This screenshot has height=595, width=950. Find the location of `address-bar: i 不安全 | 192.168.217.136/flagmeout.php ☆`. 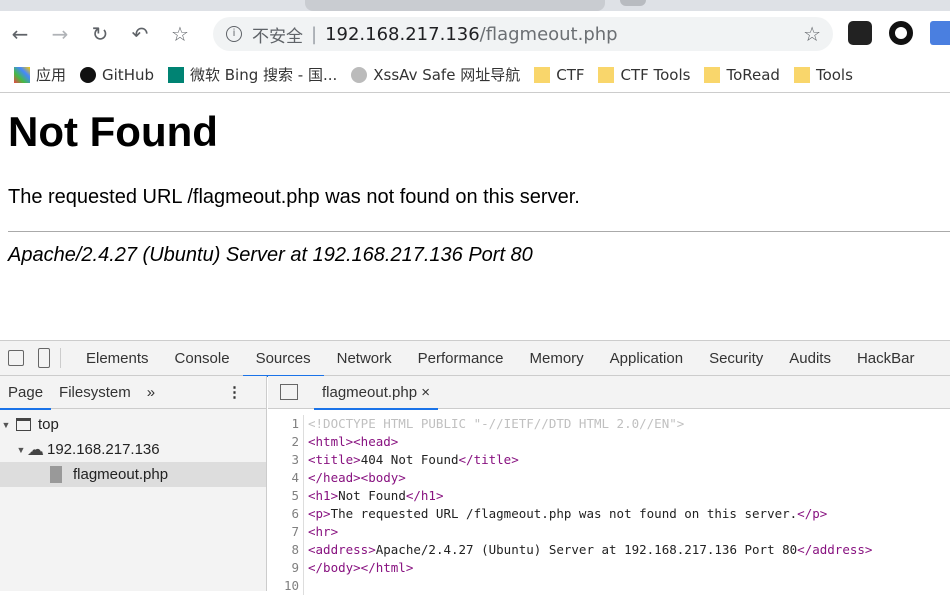

address-bar: i 不安全 | 192.168.217.136/flagmeout.php ☆ is located at coordinates (523, 34).